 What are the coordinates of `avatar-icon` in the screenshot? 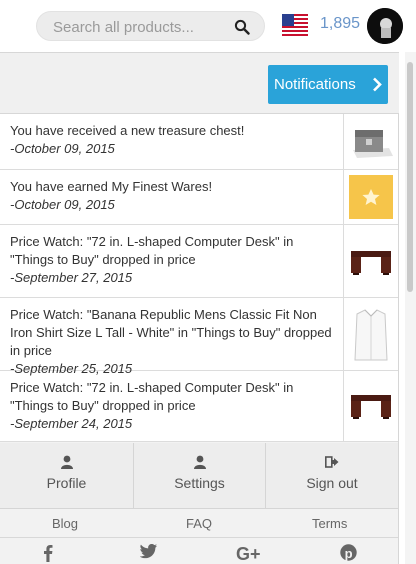 It's located at (385, 26).